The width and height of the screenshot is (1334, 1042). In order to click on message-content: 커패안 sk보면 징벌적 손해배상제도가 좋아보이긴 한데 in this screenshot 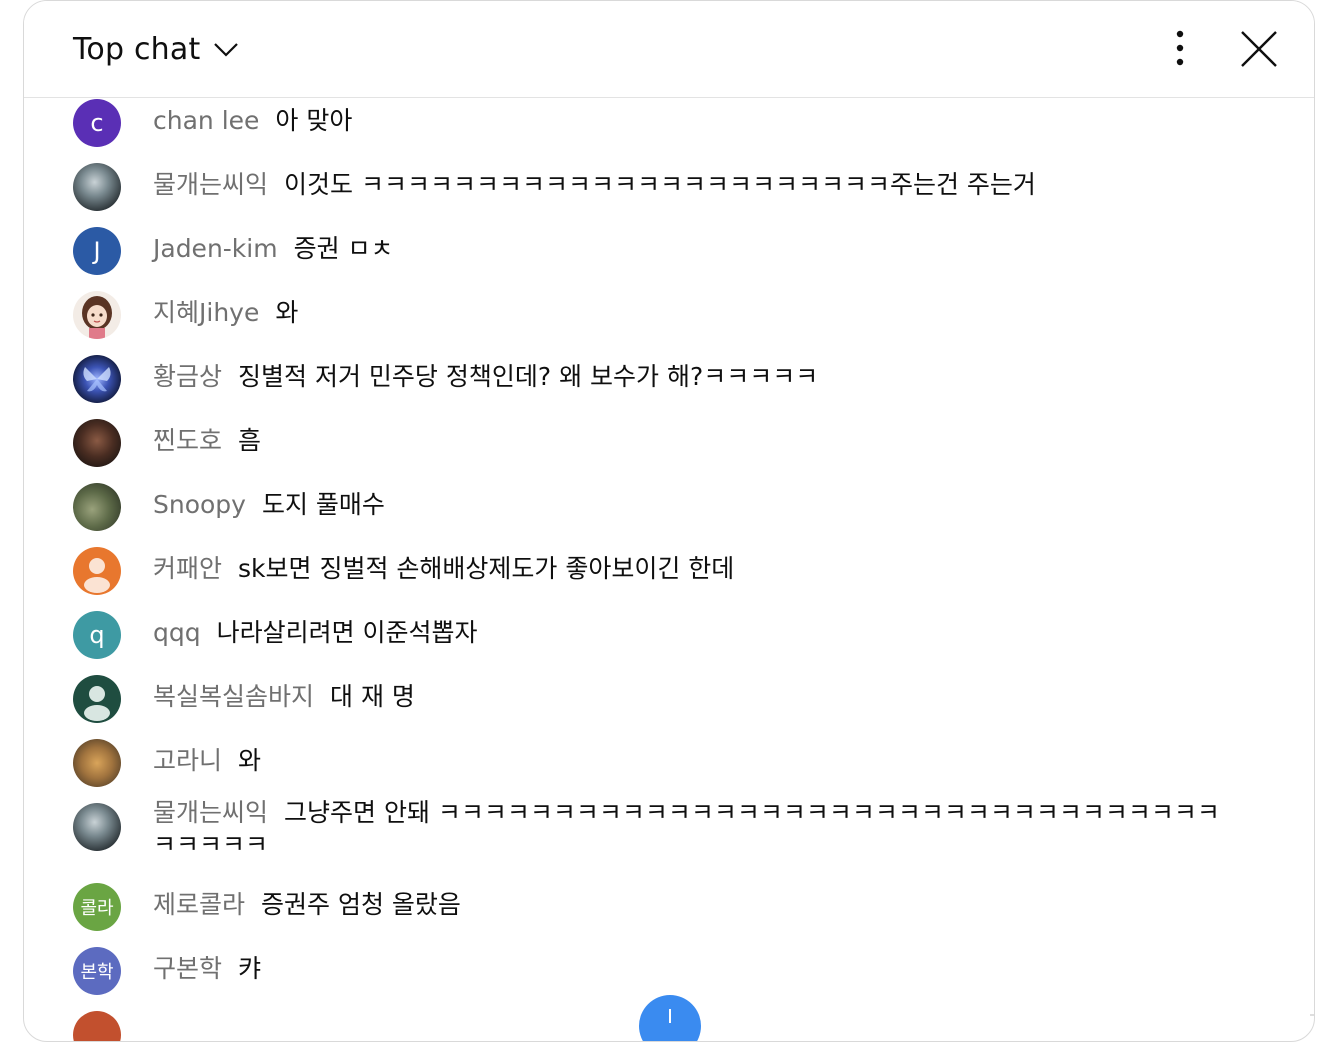, I will do `click(693, 569)`.